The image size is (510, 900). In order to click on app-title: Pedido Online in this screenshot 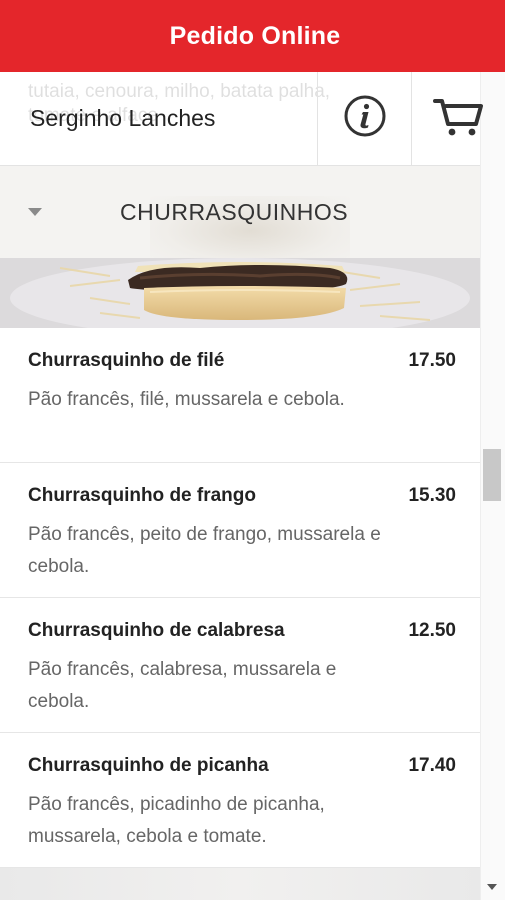, I will do `click(255, 35)`.